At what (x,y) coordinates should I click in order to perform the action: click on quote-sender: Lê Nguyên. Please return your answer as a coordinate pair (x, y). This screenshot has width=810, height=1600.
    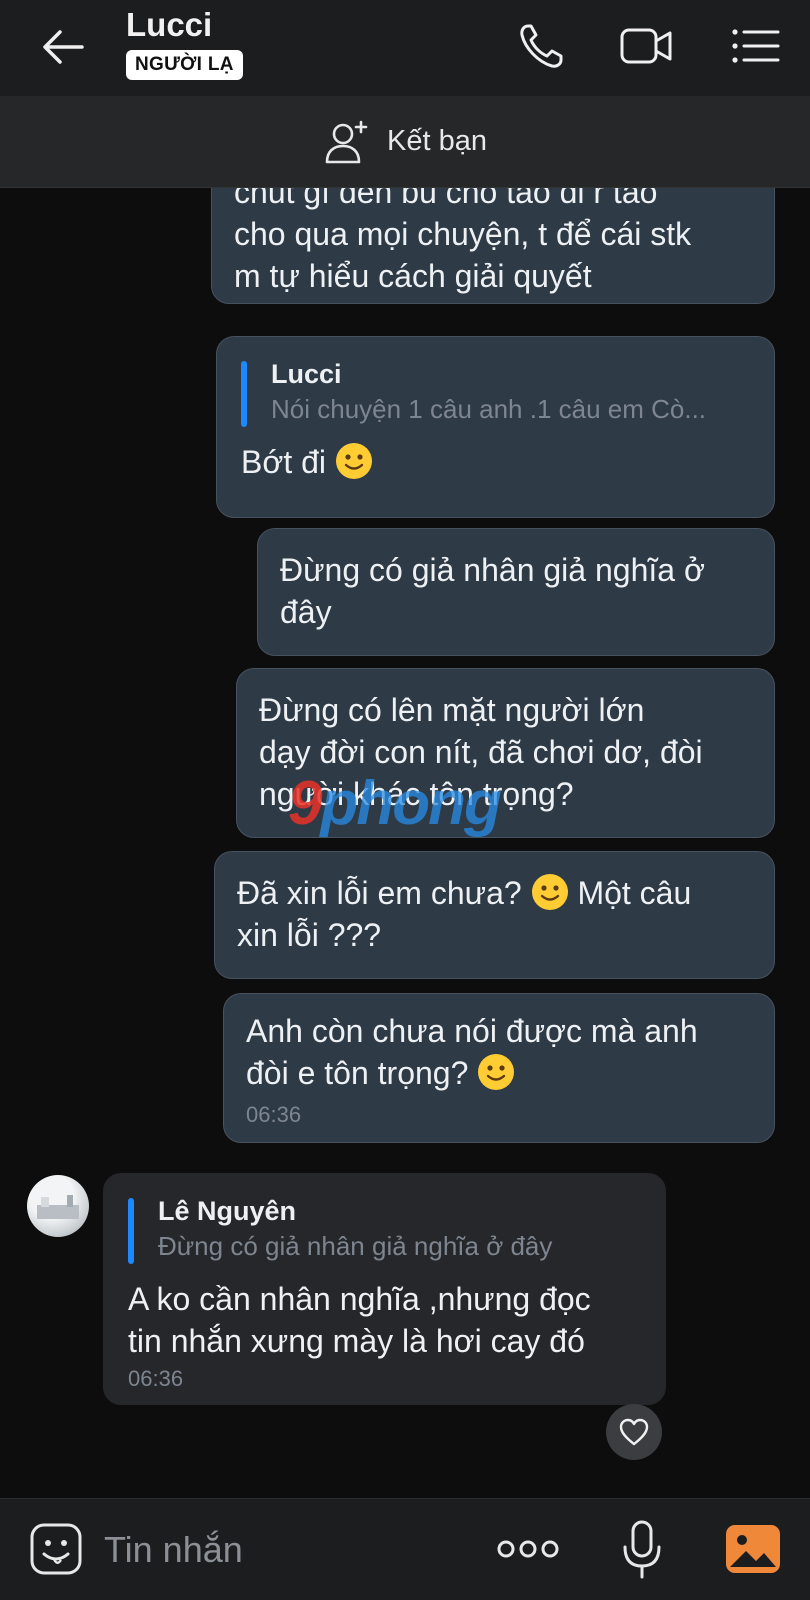
    Looking at the image, I should click on (227, 1211).